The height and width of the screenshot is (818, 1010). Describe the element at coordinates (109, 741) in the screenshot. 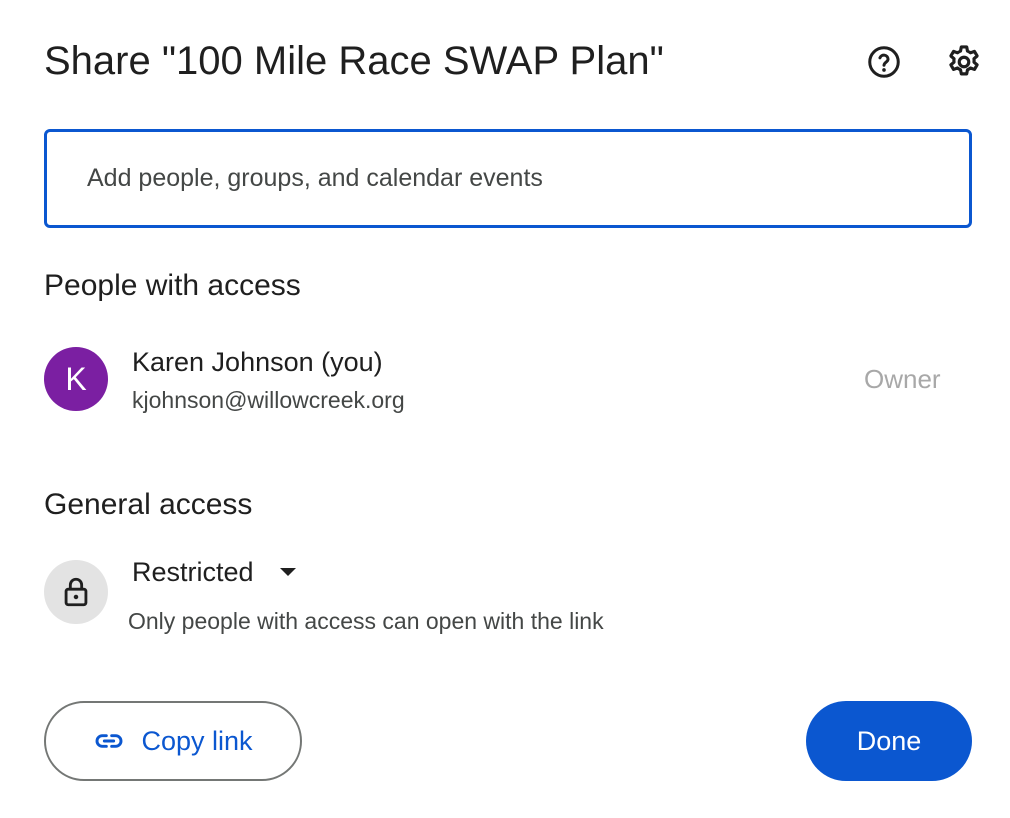

I see `link-icon` at that location.